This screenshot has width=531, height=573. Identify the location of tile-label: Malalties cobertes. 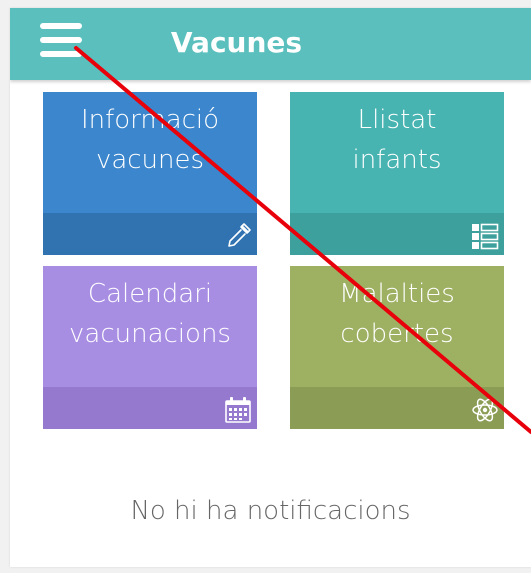
(397, 314).